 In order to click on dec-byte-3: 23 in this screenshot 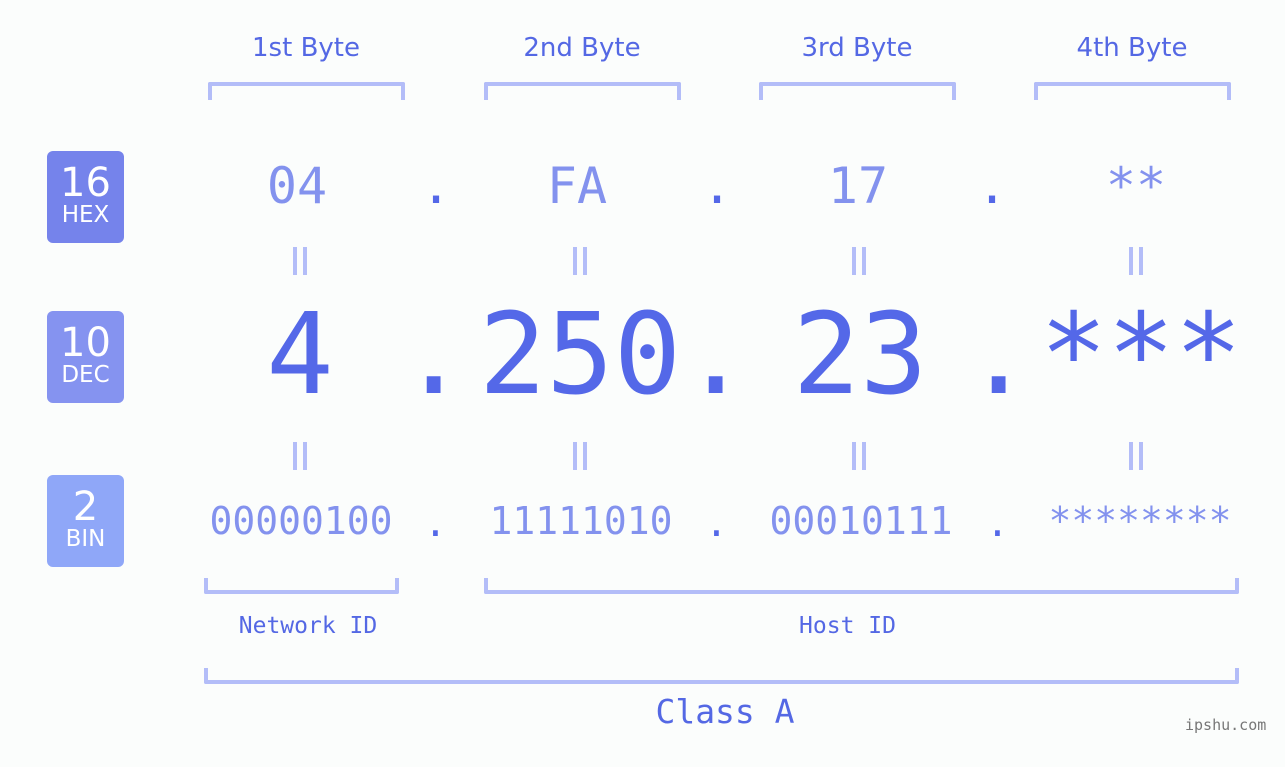, I will do `click(860, 355)`.